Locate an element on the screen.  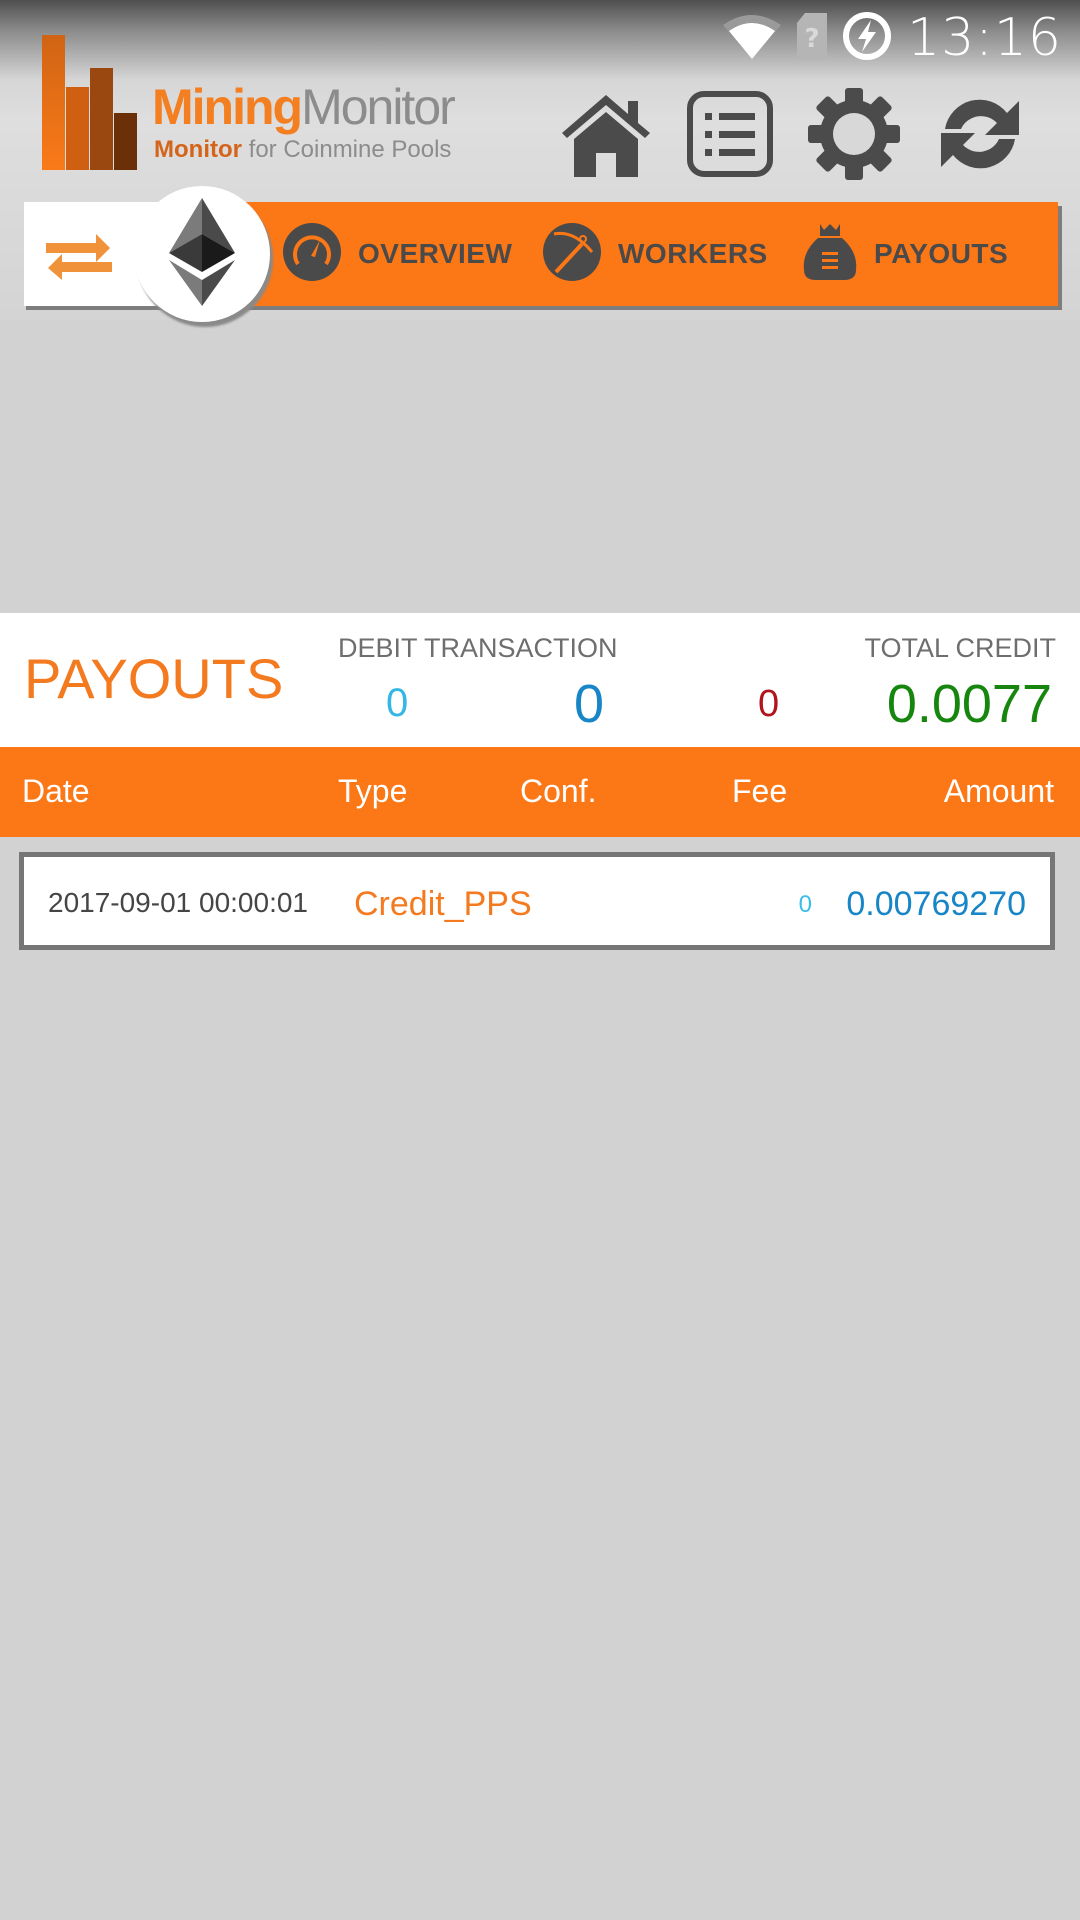
row-date: 2017-09-01 00:00:01 is located at coordinates (178, 902).